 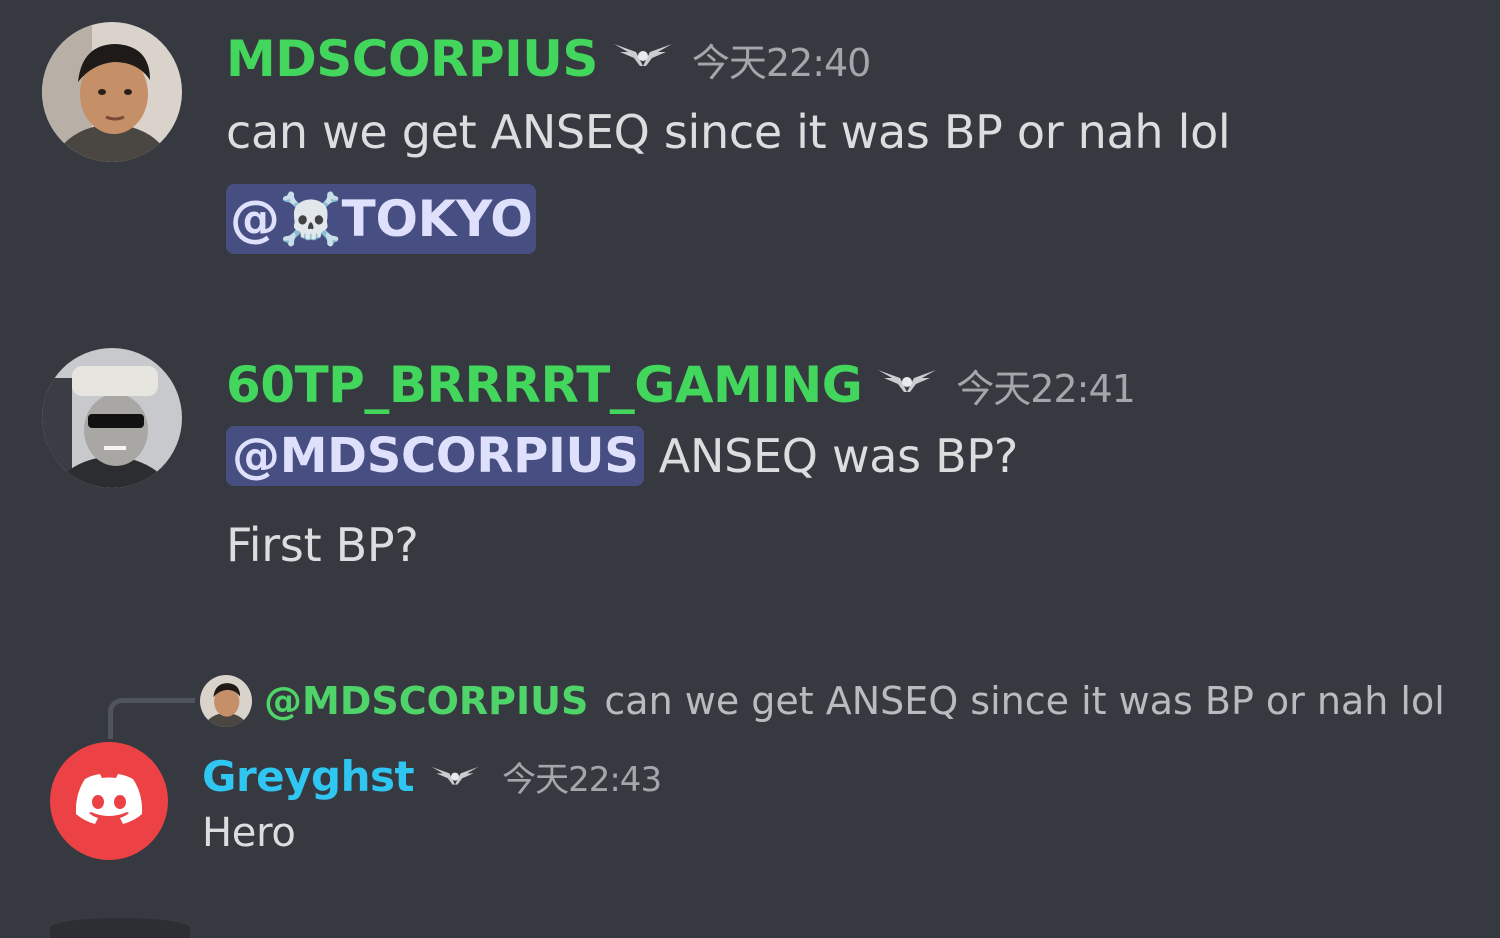 I want to click on avatar-greyghst, so click(x=109, y=801).